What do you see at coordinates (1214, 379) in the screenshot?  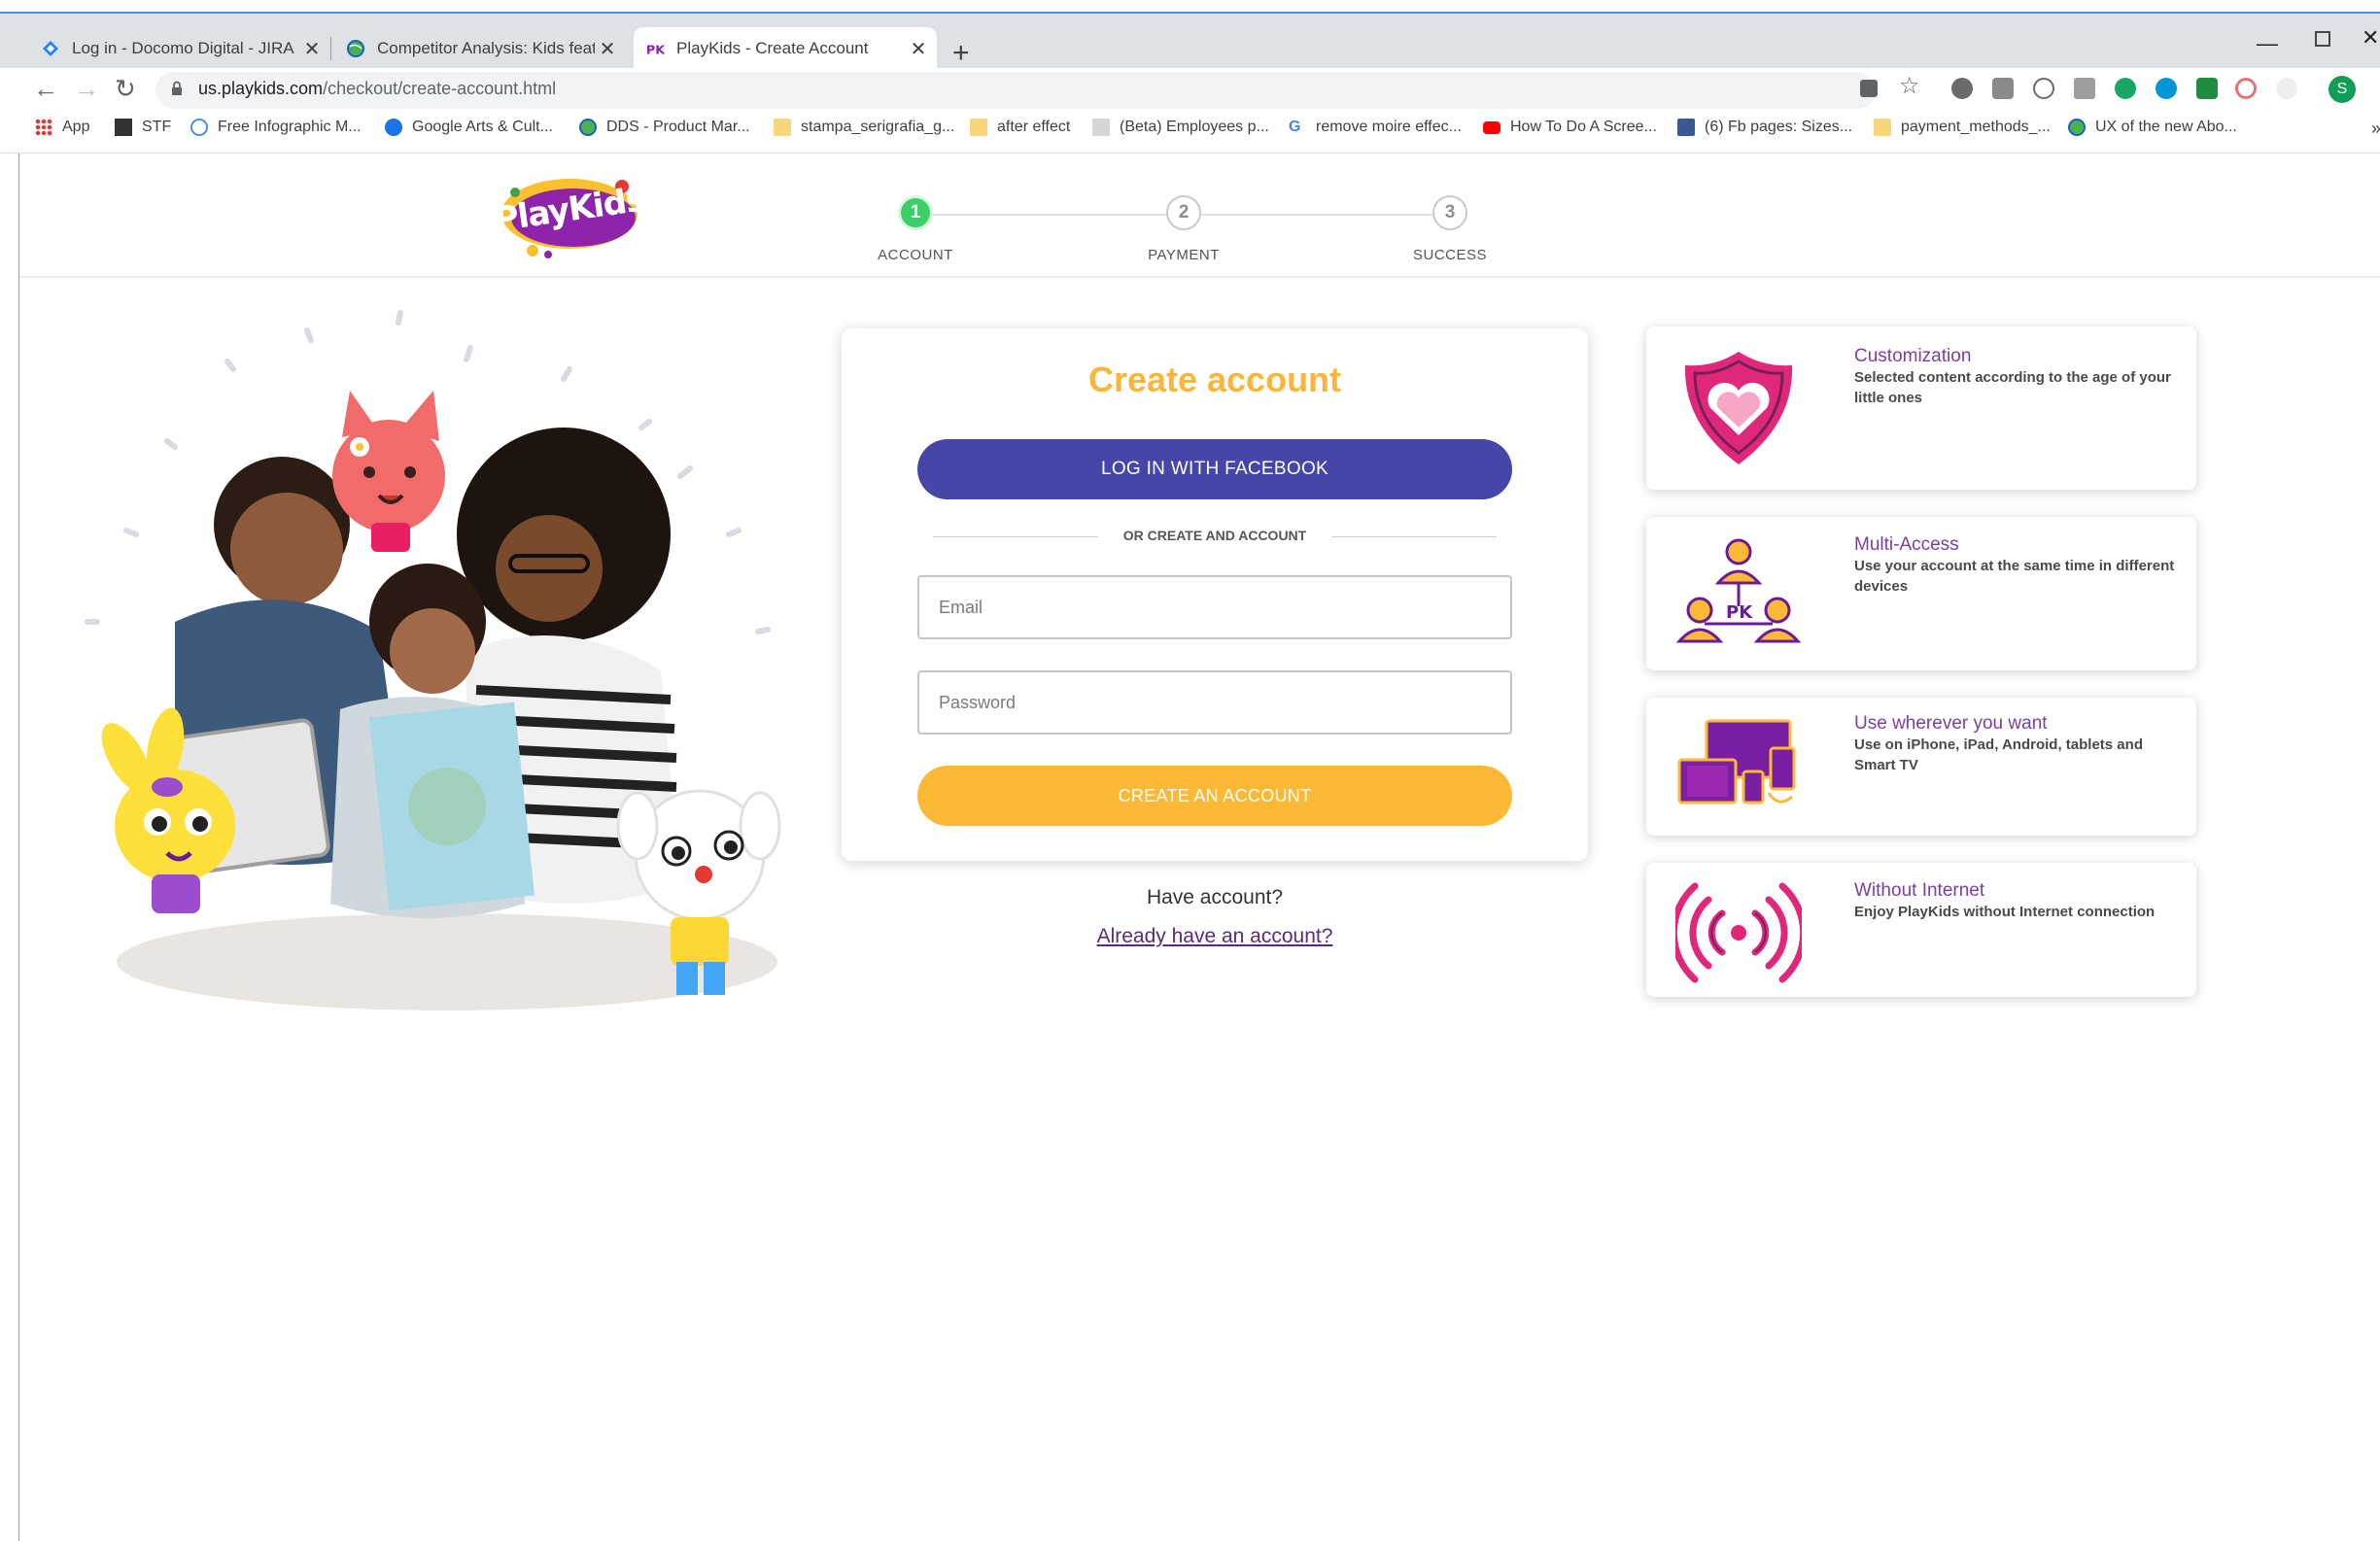 I see `card-title: Create account` at bounding box center [1214, 379].